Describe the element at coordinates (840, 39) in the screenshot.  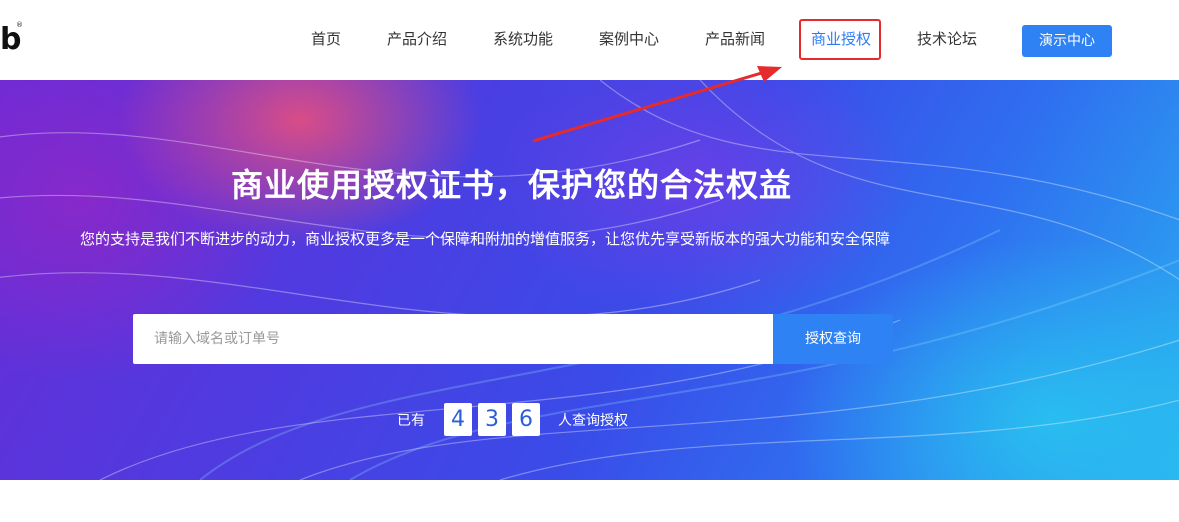
I see `nav-highlight-box` at that location.